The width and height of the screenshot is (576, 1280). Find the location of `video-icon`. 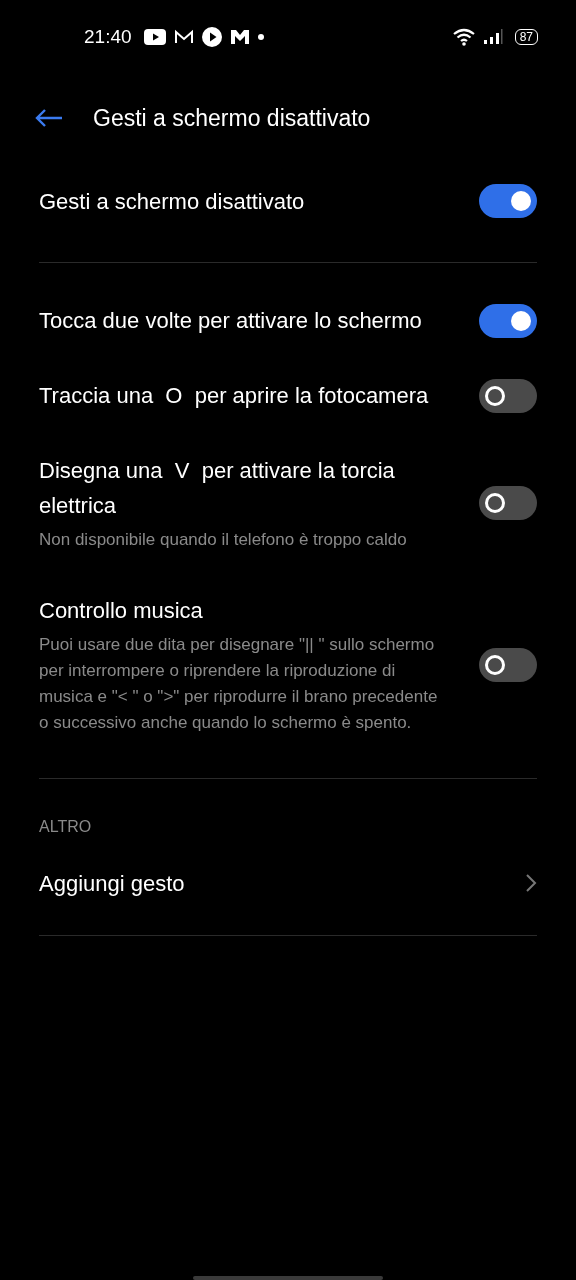

video-icon is located at coordinates (154, 37).